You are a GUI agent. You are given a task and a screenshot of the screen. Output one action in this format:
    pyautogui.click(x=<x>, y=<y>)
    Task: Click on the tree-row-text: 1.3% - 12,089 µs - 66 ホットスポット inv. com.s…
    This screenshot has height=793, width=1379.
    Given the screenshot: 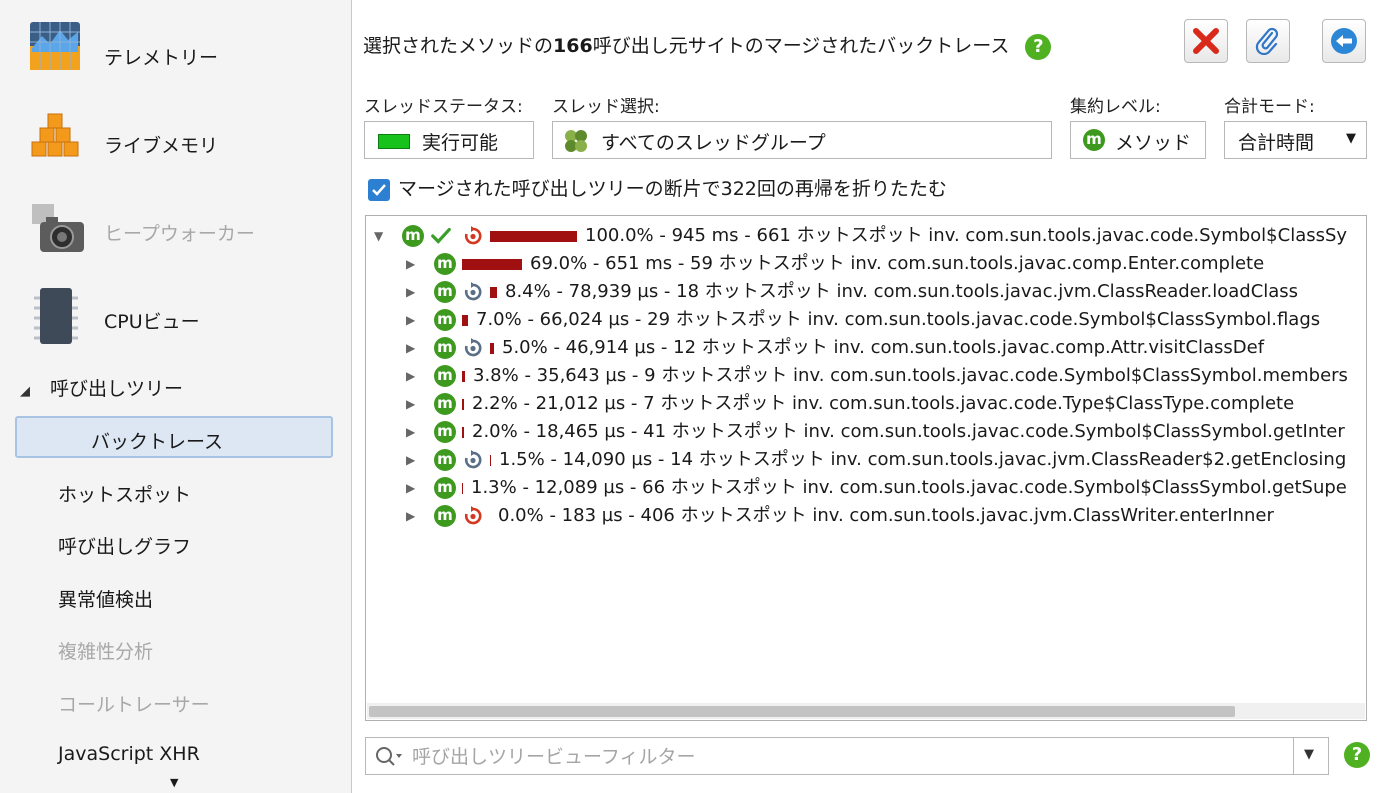 What is the action you would take?
    pyautogui.click(x=909, y=487)
    